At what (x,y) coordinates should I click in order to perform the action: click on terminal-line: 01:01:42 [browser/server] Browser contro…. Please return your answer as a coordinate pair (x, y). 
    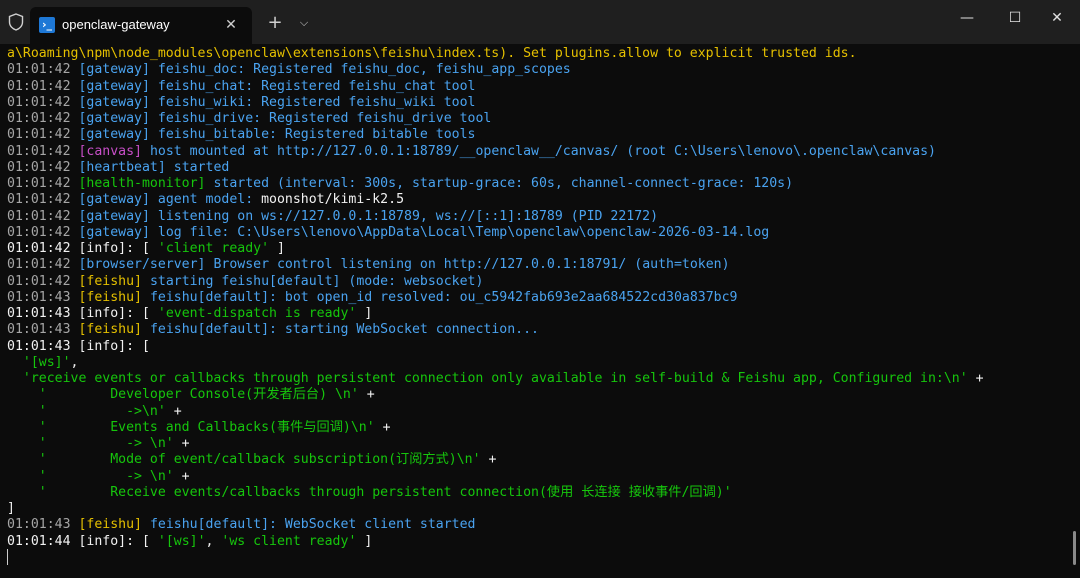
    Looking at the image, I should click on (495, 265).